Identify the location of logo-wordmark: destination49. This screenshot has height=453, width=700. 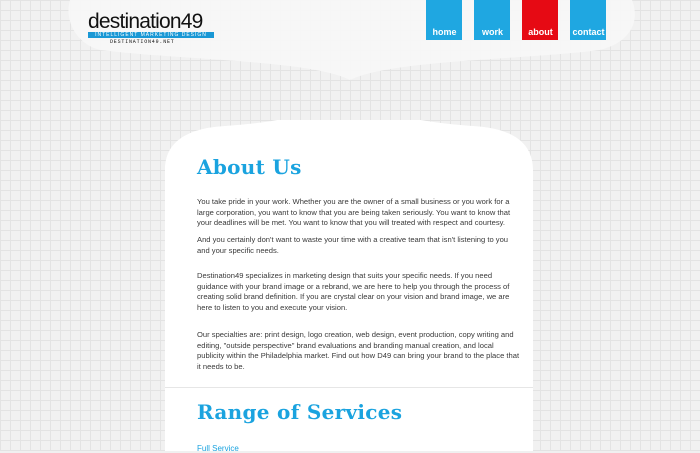
(145, 21).